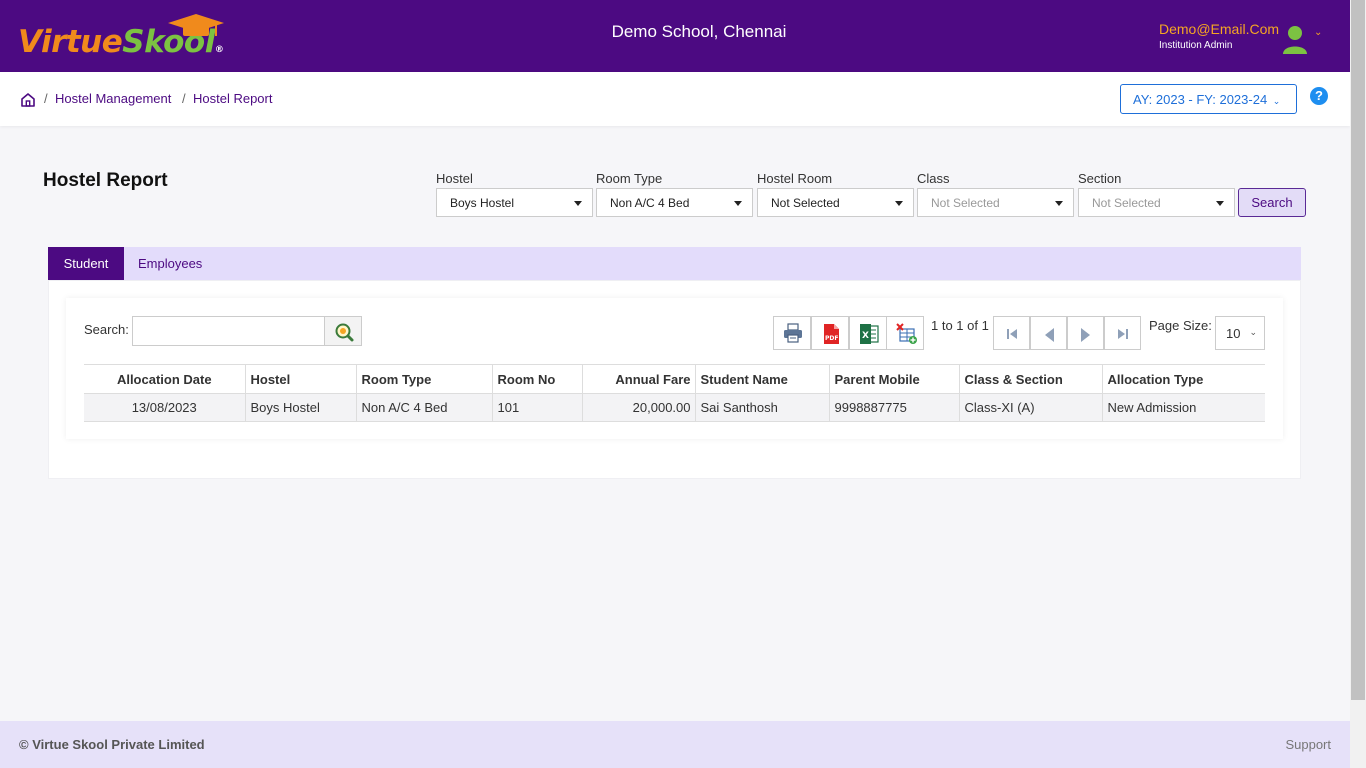 The image size is (1366, 768). What do you see at coordinates (933, 178) in the screenshot?
I see `class-filter-label: Class` at bounding box center [933, 178].